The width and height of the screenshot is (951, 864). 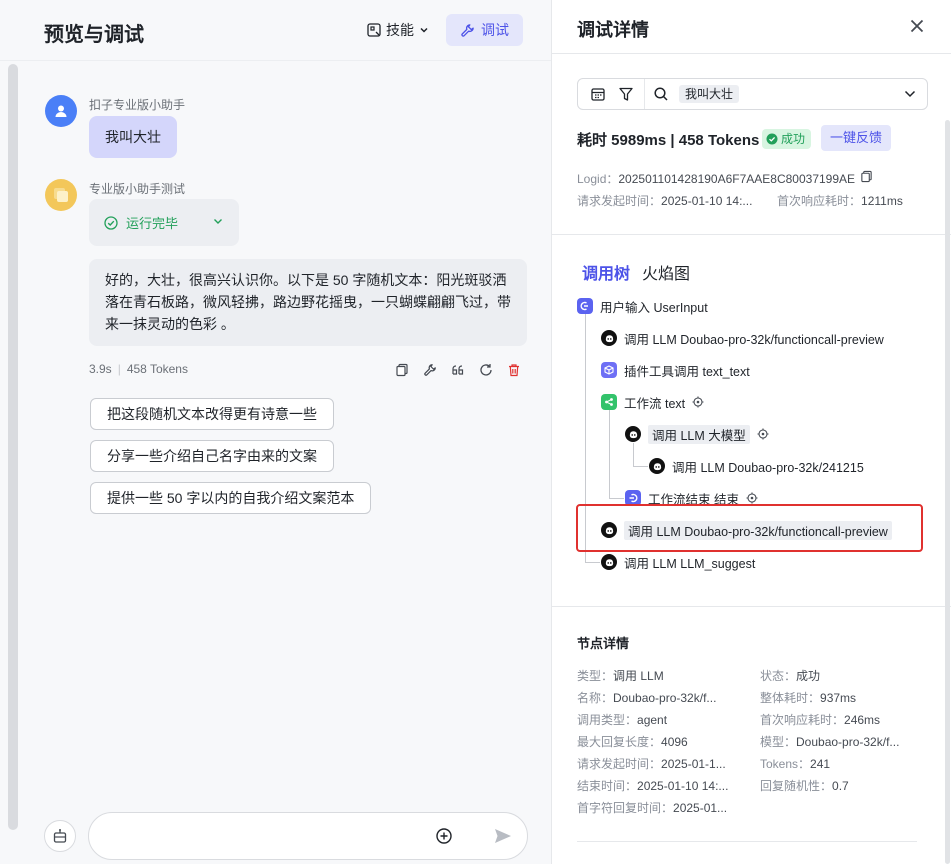 I want to click on kv-total-time: 整体耗时：937ms, so click(x=808, y=697).